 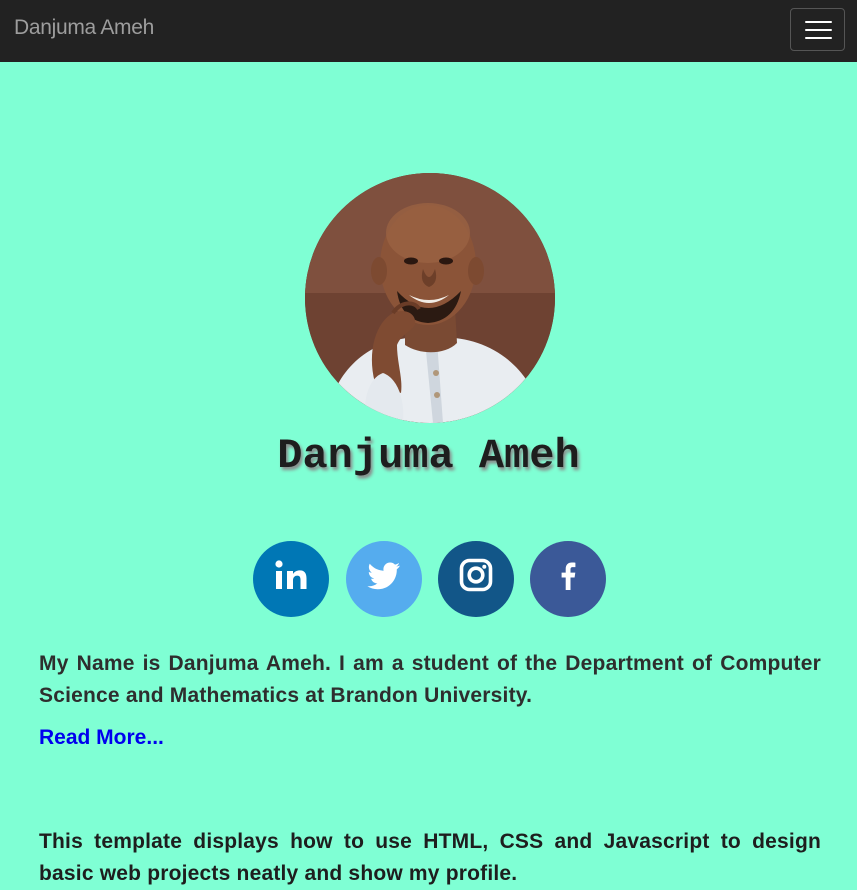 What do you see at coordinates (476, 575) in the screenshot?
I see `instagram-icon` at bounding box center [476, 575].